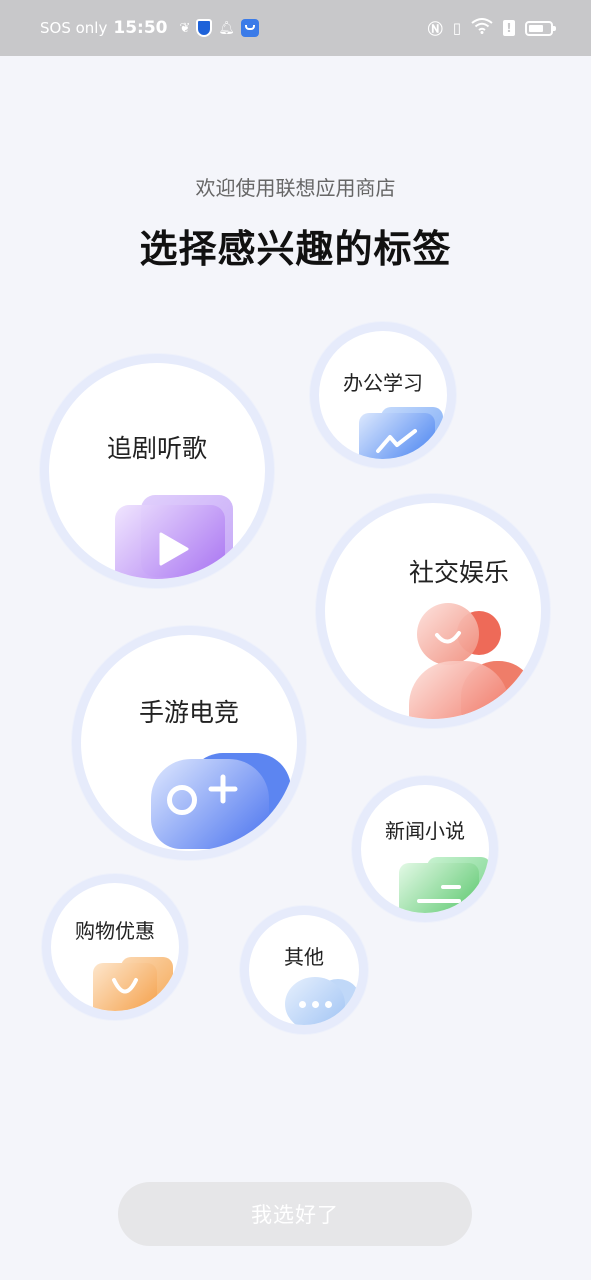 The width and height of the screenshot is (591, 1280). I want to click on app-notification-icon, so click(249, 28).